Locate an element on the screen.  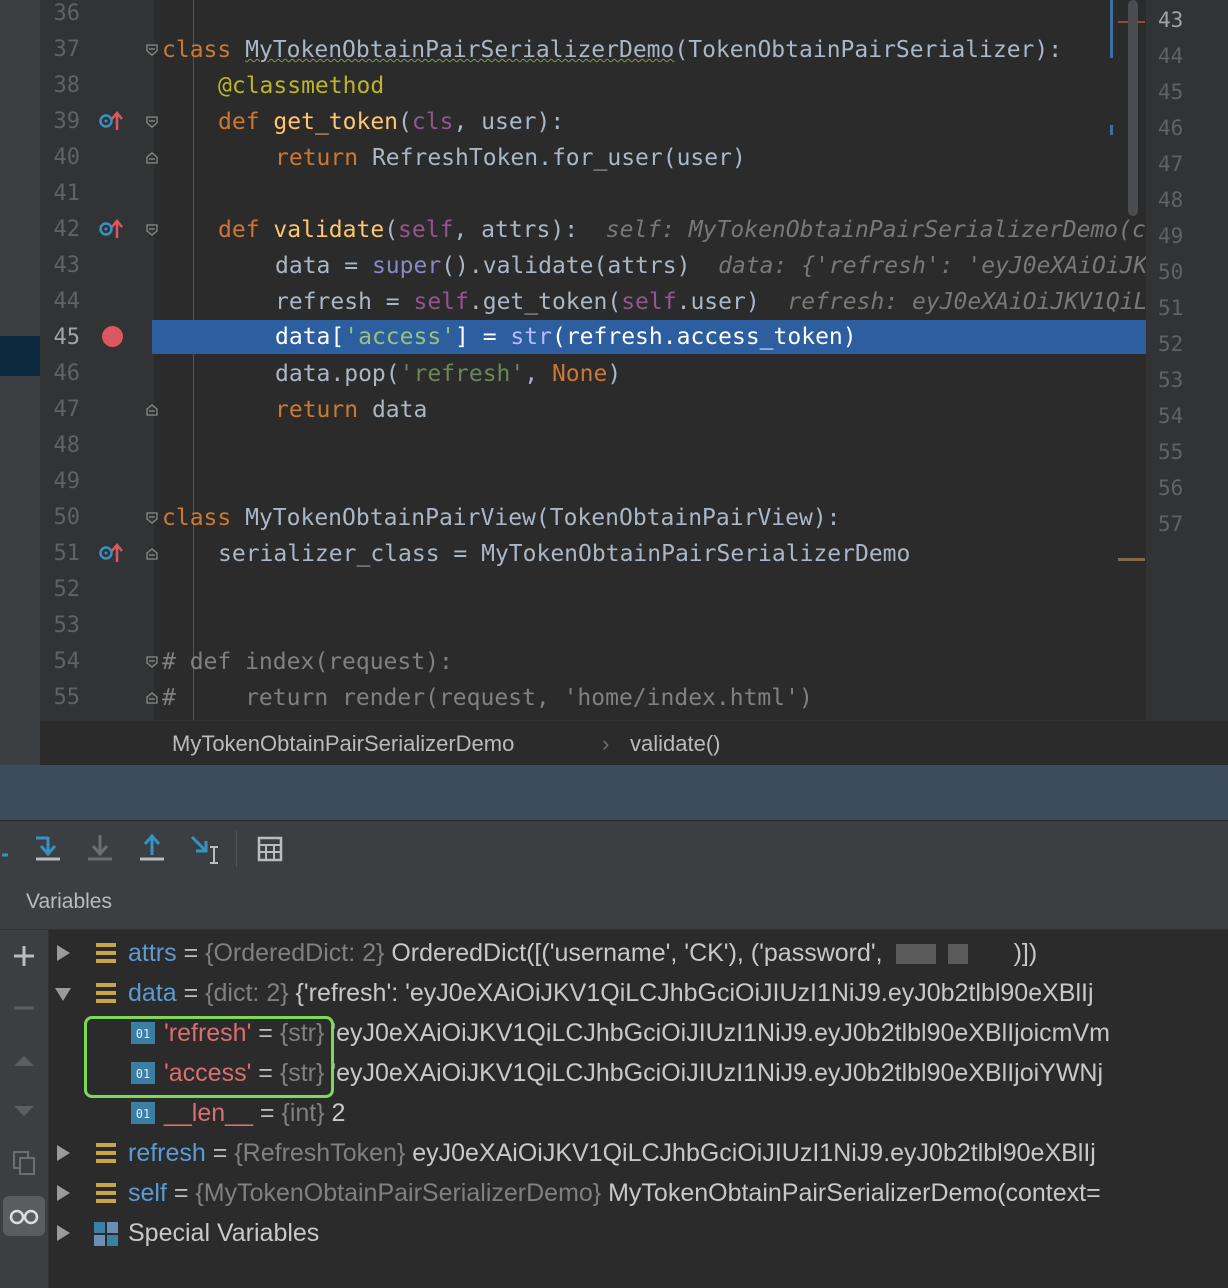
project-tool-strip is located at coordinates (20, 382).